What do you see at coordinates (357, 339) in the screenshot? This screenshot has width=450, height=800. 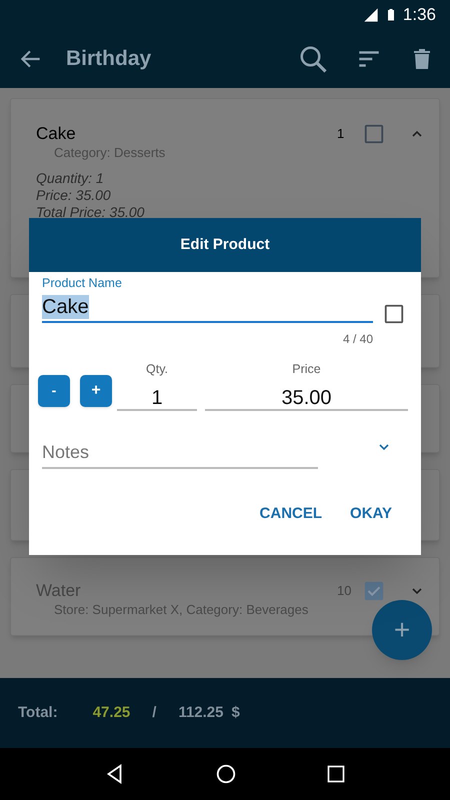 I see `character-counter: 4 / 40` at bounding box center [357, 339].